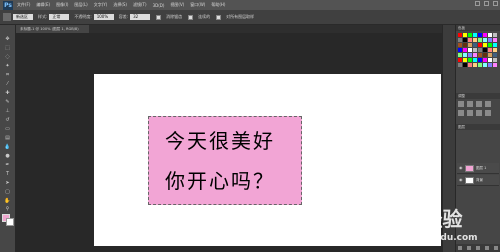  I want to click on brightness-icon, so click(461, 104).